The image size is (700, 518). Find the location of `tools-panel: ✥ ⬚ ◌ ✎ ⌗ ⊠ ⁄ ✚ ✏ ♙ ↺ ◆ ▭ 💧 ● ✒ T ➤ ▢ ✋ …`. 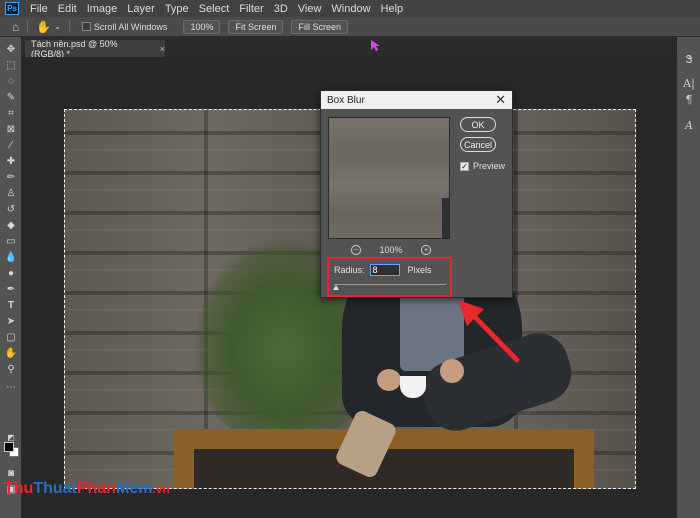

tools-panel: ✥ ⬚ ◌ ✎ ⌗ ⊠ ⁄ ✚ ✏ ♙ ↺ ◆ ▭ 💧 ● ✒ T ➤ ▢ ✋ … is located at coordinates (11, 277).